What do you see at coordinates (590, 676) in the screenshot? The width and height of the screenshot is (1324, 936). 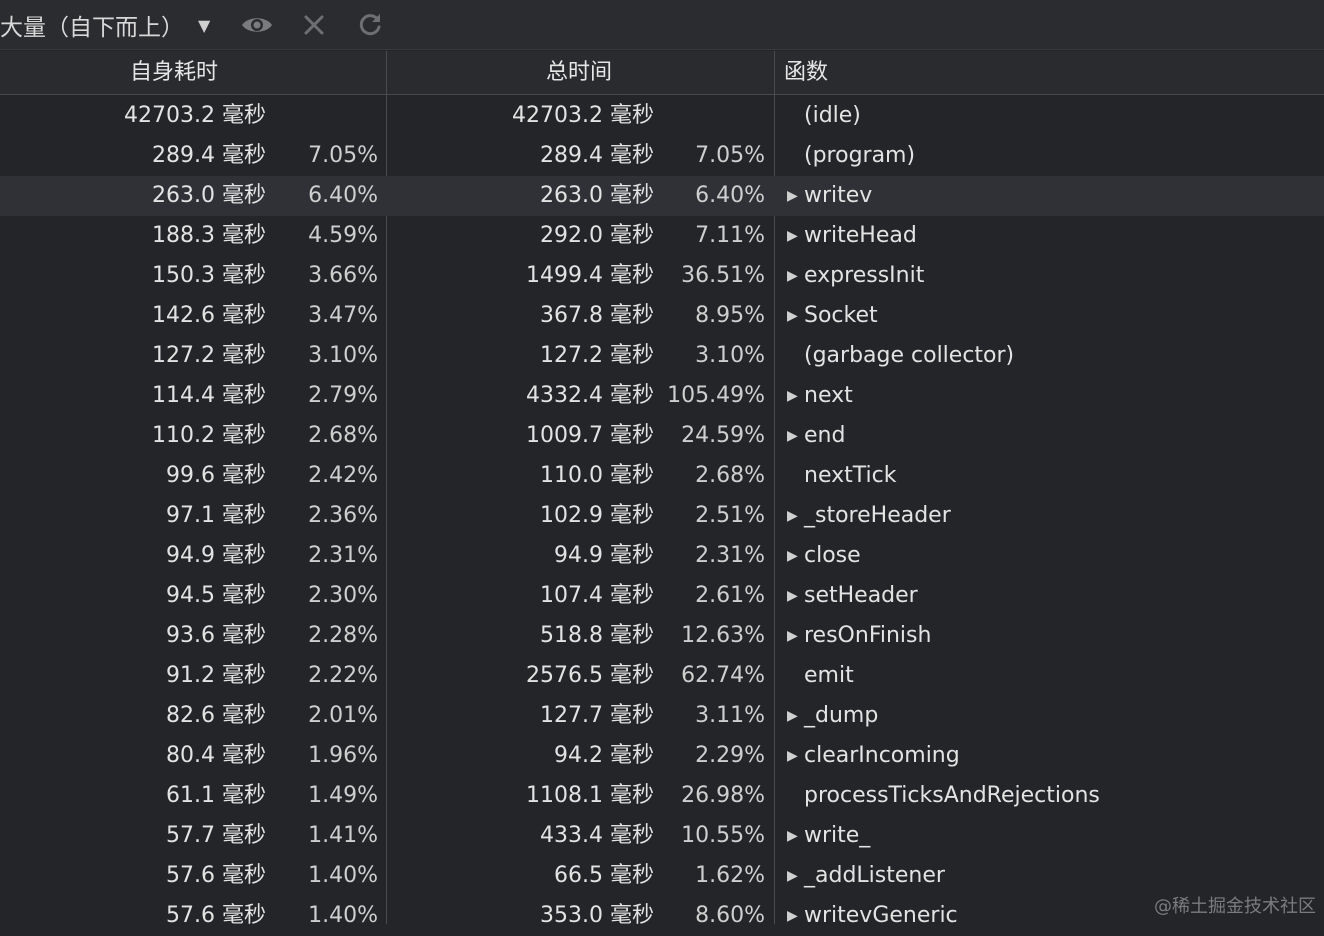 I see `total-time-cell: 2576.5 毫秒` at bounding box center [590, 676].